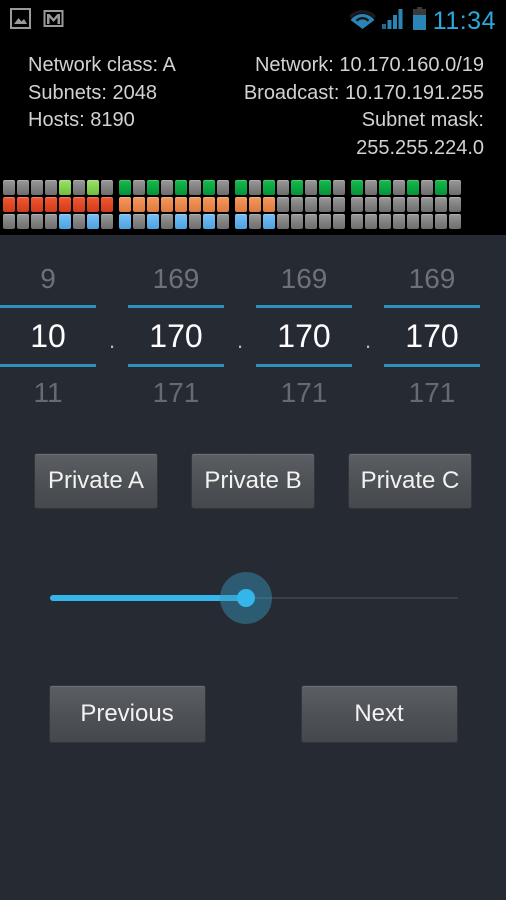  Describe the element at coordinates (176, 279) in the screenshot. I see `octet-above-2: 169` at that location.